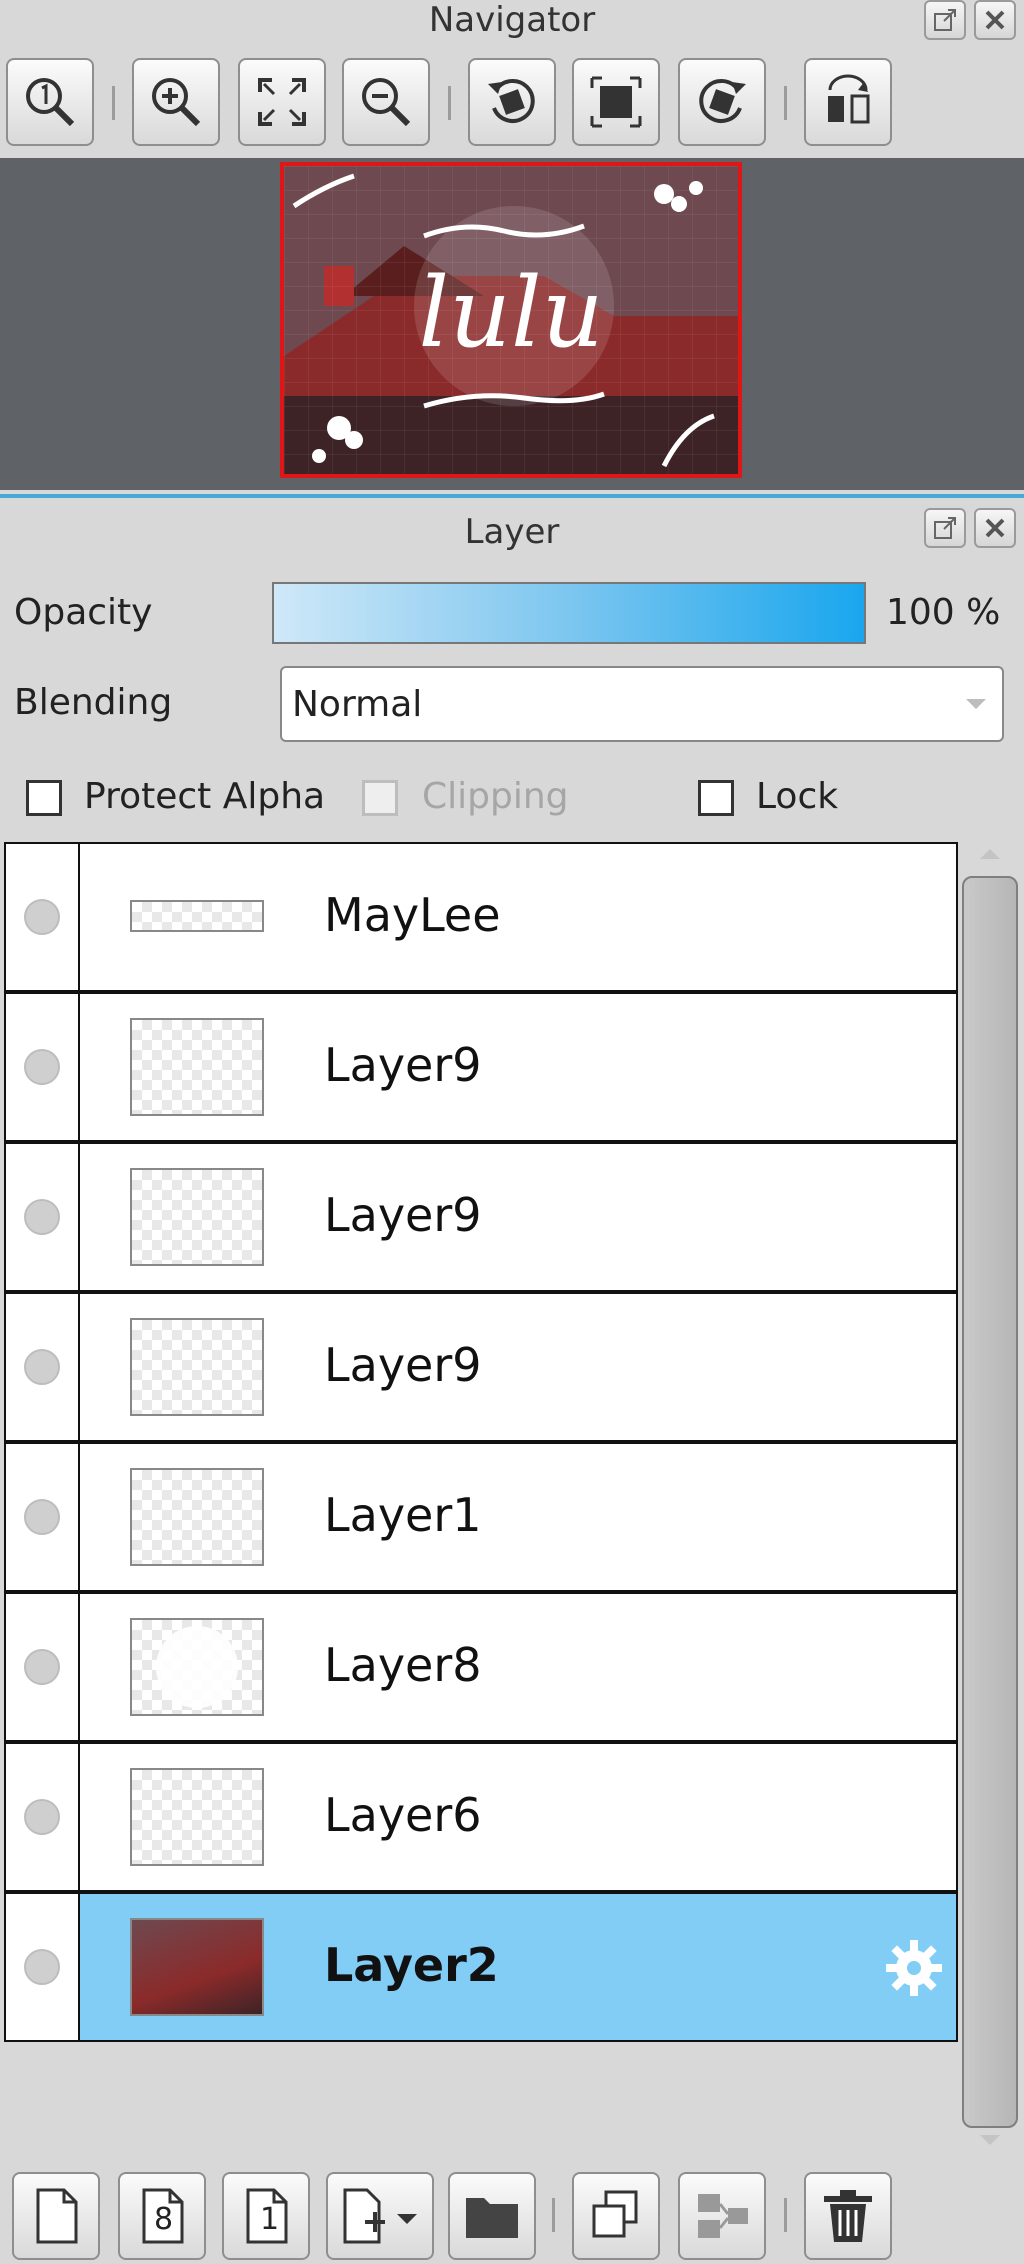 This screenshot has width=1024, height=2264. I want to click on navigator-preview-art: lulu, so click(511, 320).